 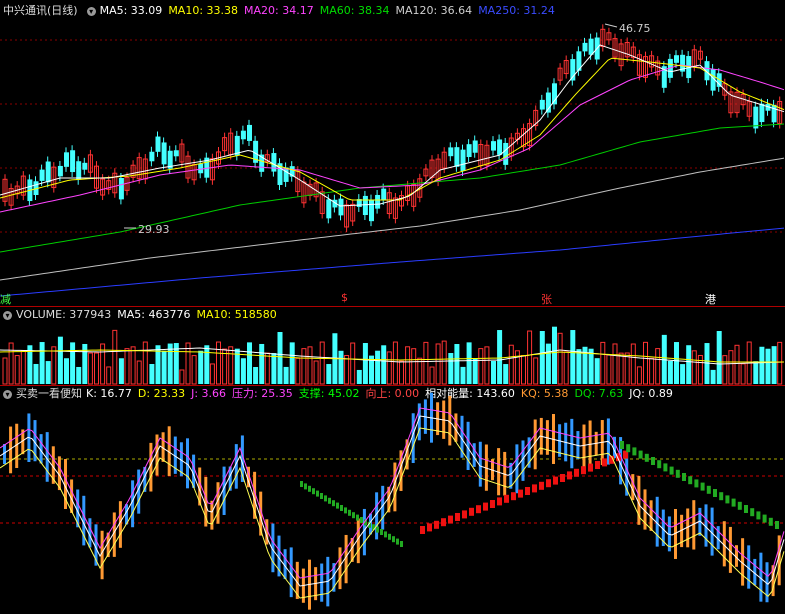 I want to click on marker-reduce: 减, so click(x=5, y=299).